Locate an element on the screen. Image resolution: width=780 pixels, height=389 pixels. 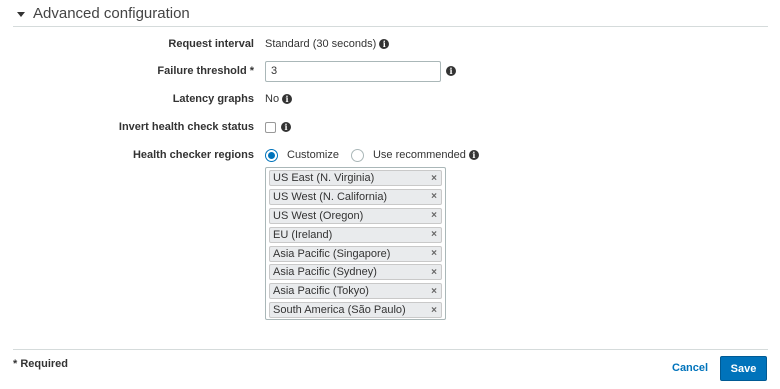
latency-graphs-value: No is located at coordinates (272, 99).